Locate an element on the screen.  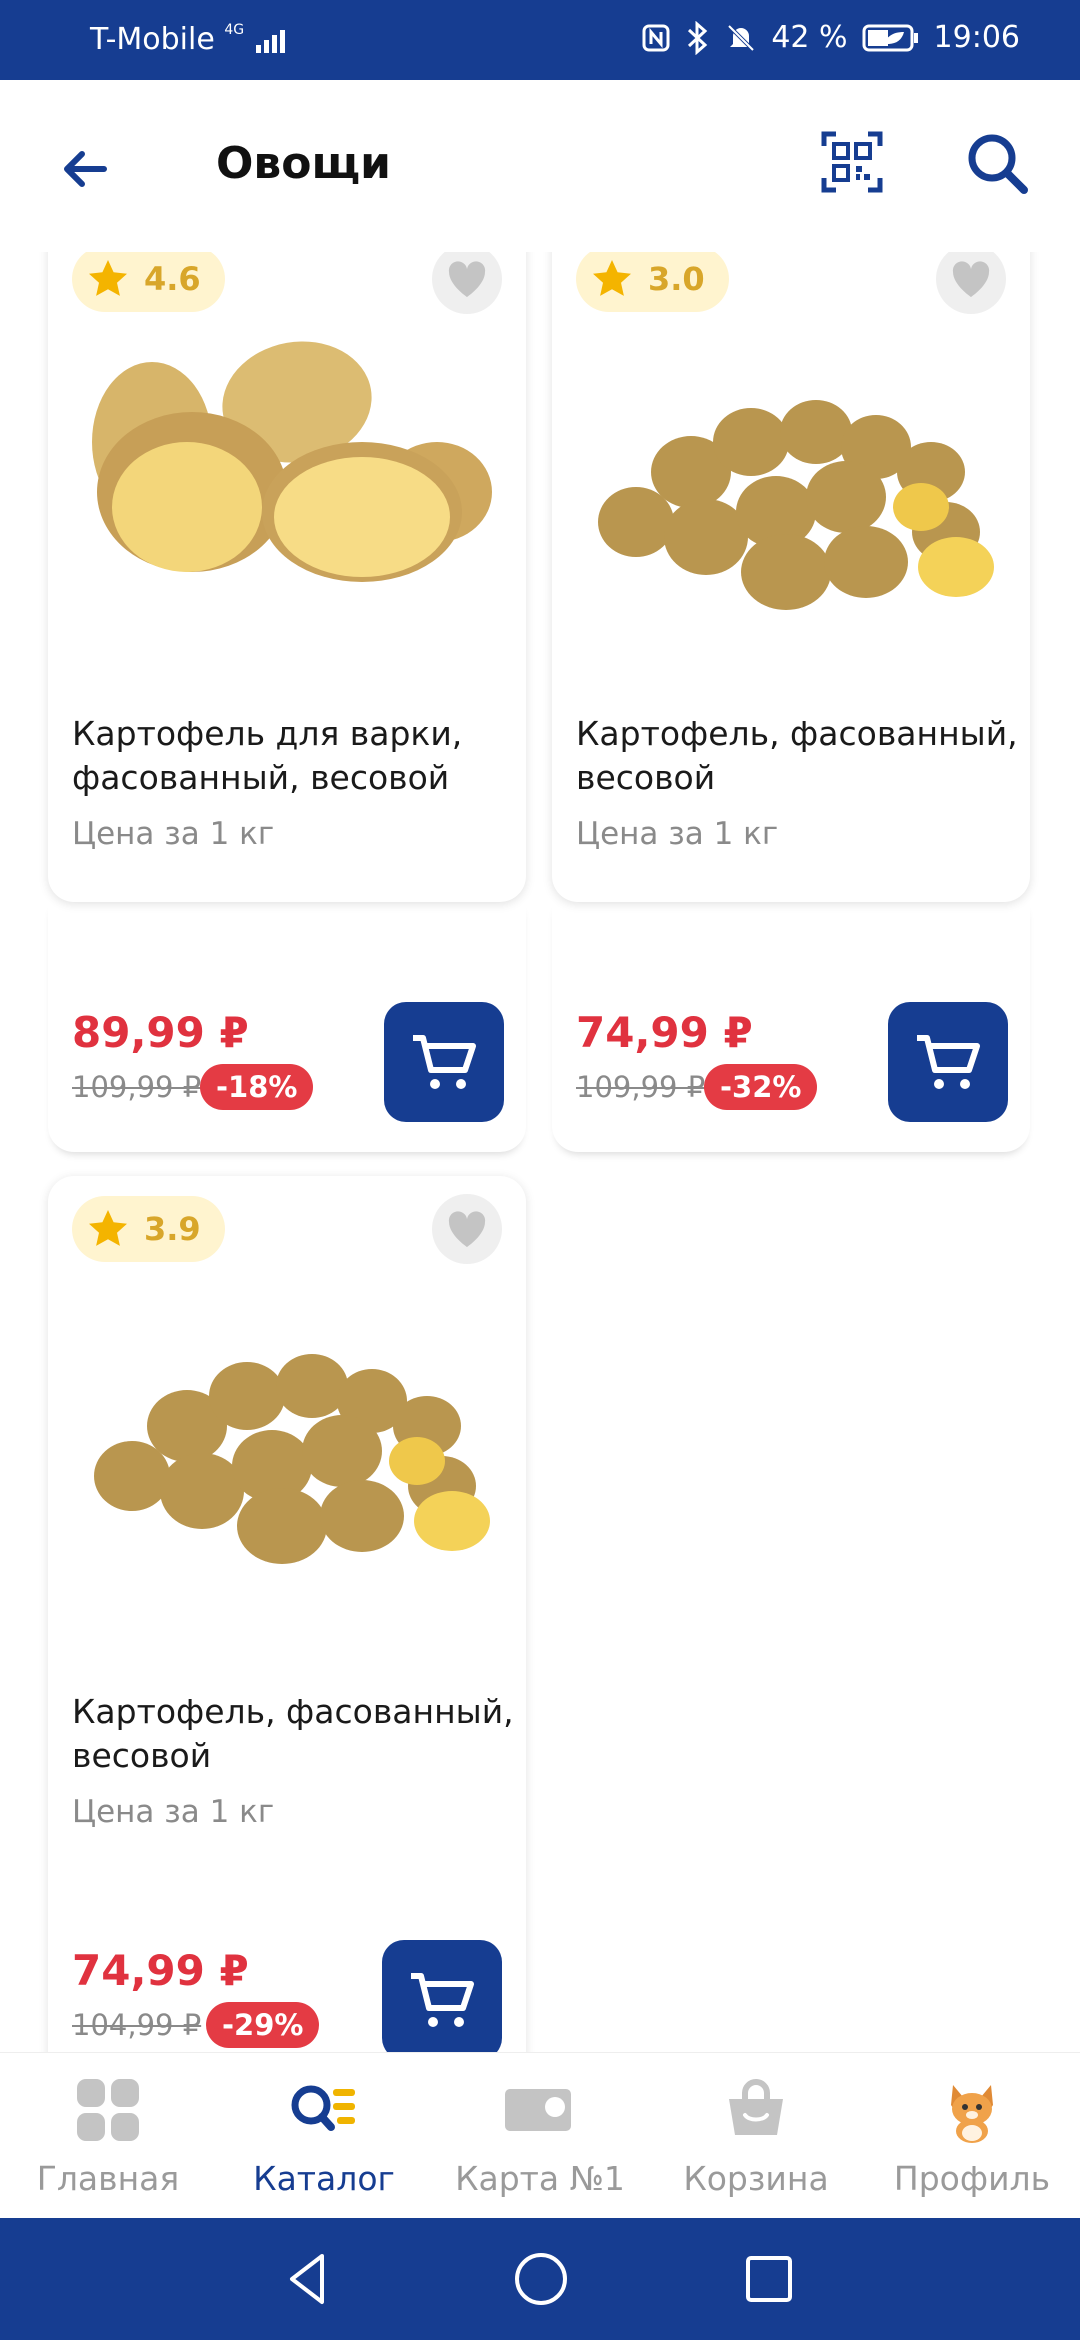
battery-percent: 42 % is located at coordinates (809, 37).